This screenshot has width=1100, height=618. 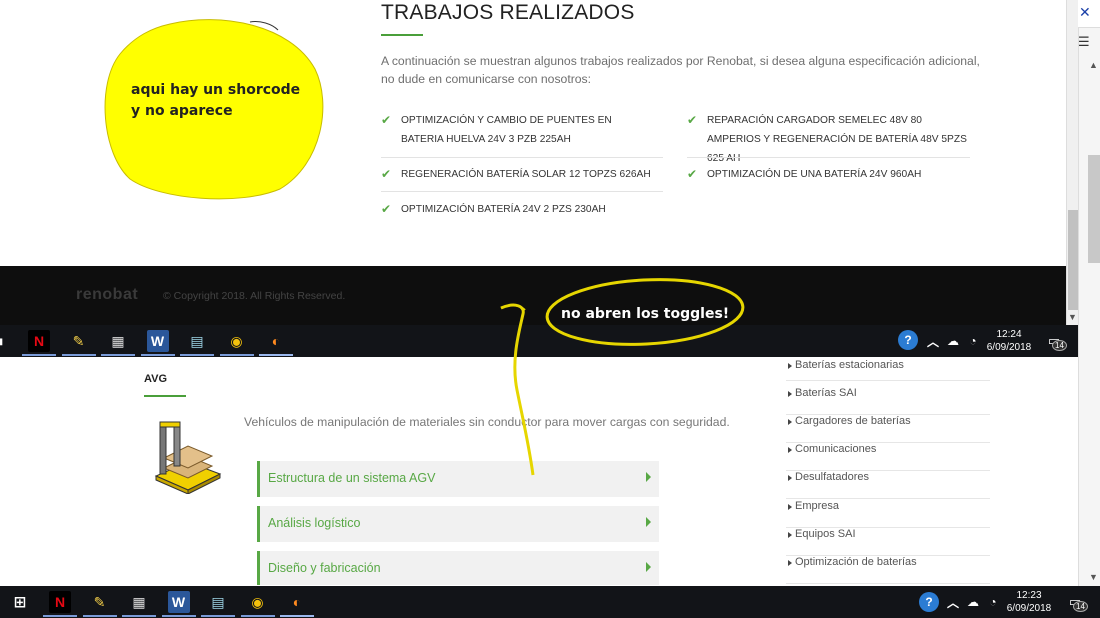 I want to click on clock-time: 12:23, so click(x=1029, y=595).